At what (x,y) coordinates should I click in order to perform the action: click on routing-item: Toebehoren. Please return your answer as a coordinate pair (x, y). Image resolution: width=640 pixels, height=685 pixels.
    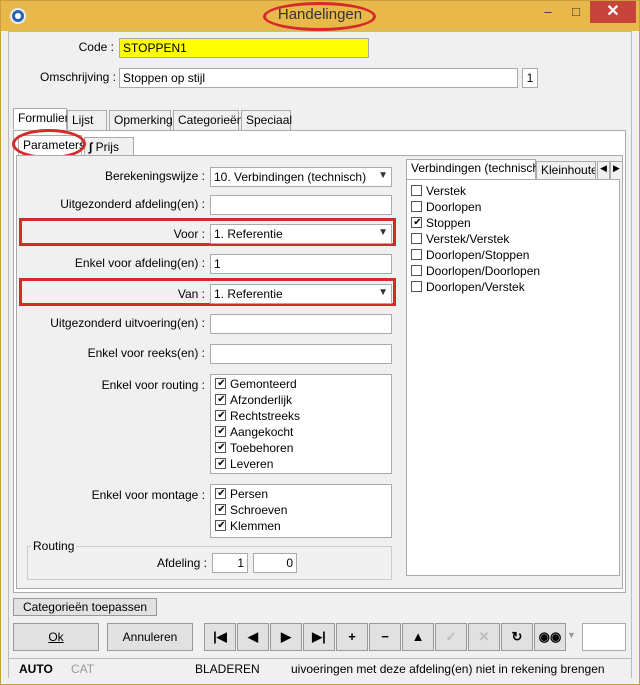
    Looking at the image, I should click on (254, 449).